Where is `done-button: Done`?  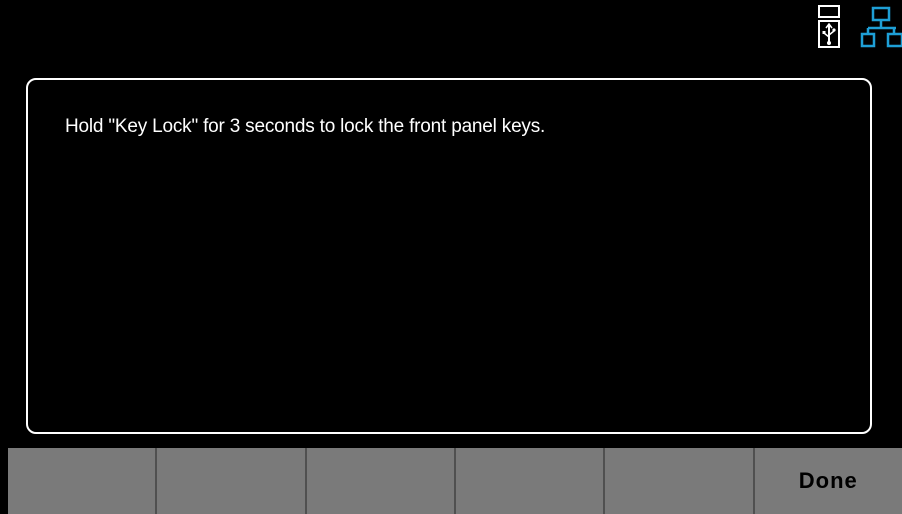
done-button: Done is located at coordinates (828, 481).